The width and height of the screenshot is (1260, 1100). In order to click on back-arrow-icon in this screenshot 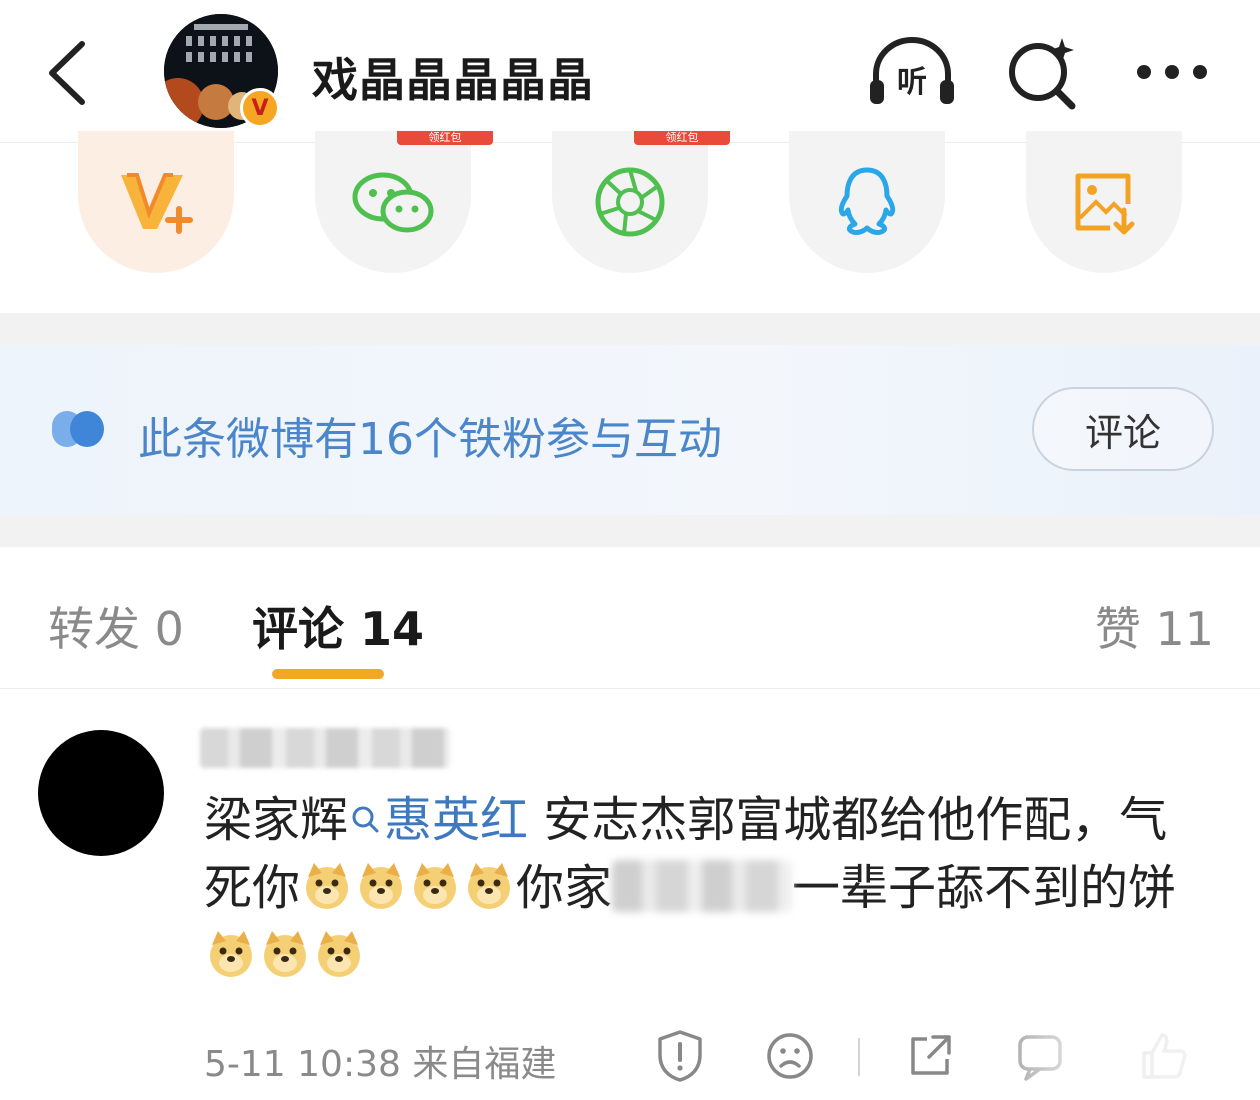, I will do `click(66, 73)`.